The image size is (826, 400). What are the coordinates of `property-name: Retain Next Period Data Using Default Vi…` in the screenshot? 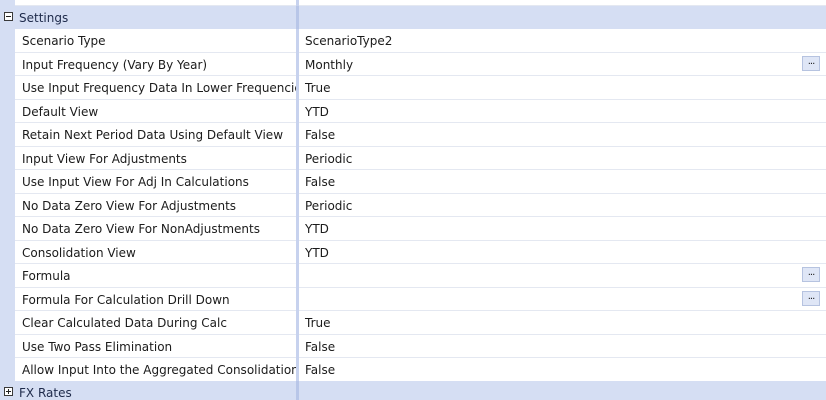 It's located at (153, 135).